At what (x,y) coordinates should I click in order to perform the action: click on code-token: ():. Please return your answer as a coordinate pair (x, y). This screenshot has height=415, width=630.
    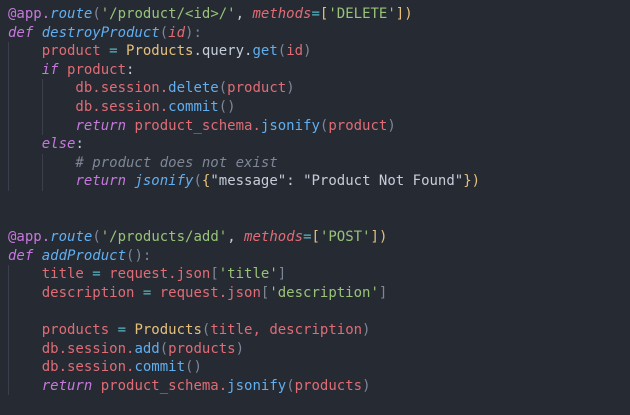
    Looking at the image, I should click on (139, 255).